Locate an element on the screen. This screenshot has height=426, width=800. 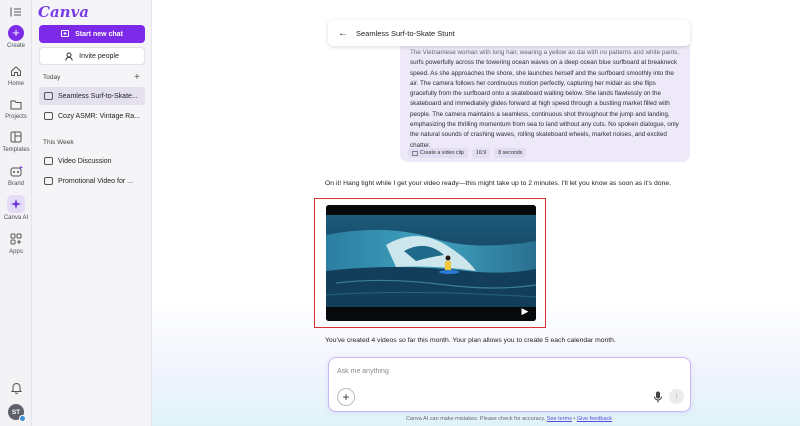
canva-logo: Canva is located at coordinates (63, 12).